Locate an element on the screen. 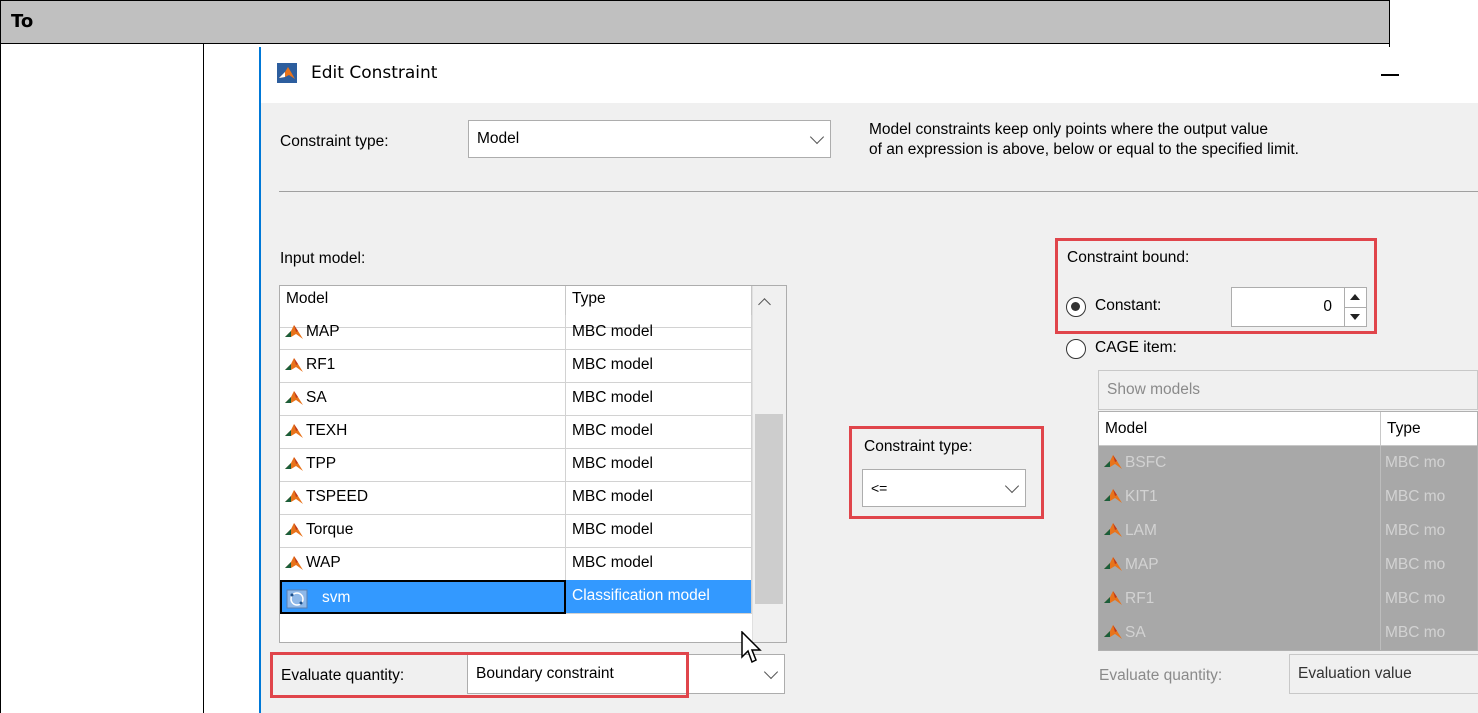 Image resolution: width=1478 pixels, height=713 pixels. table-row: TEXH MBC model is located at coordinates (516, 432).